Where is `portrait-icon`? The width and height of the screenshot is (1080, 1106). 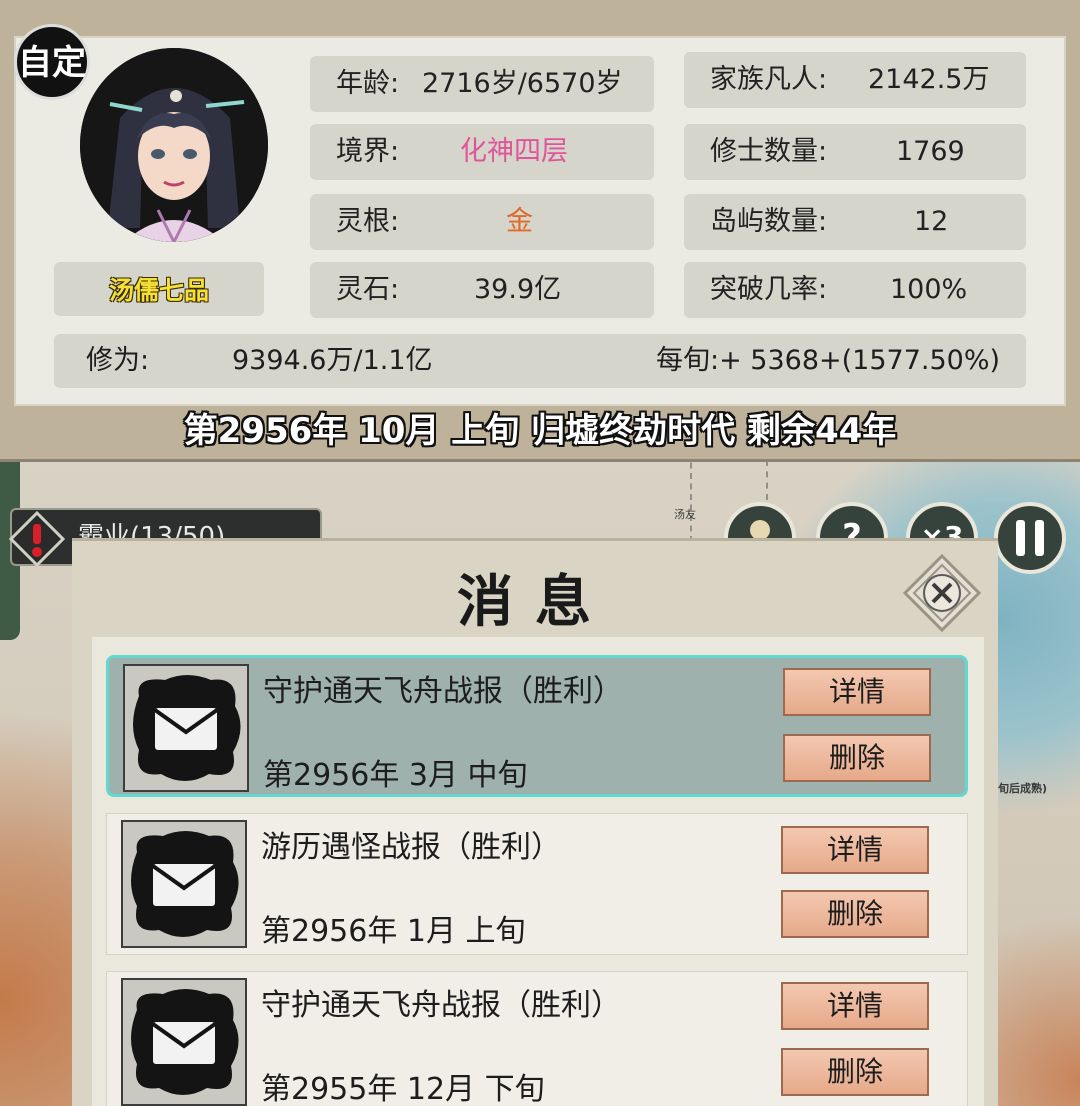
portrait-icon is located at coordinates (174, 145).